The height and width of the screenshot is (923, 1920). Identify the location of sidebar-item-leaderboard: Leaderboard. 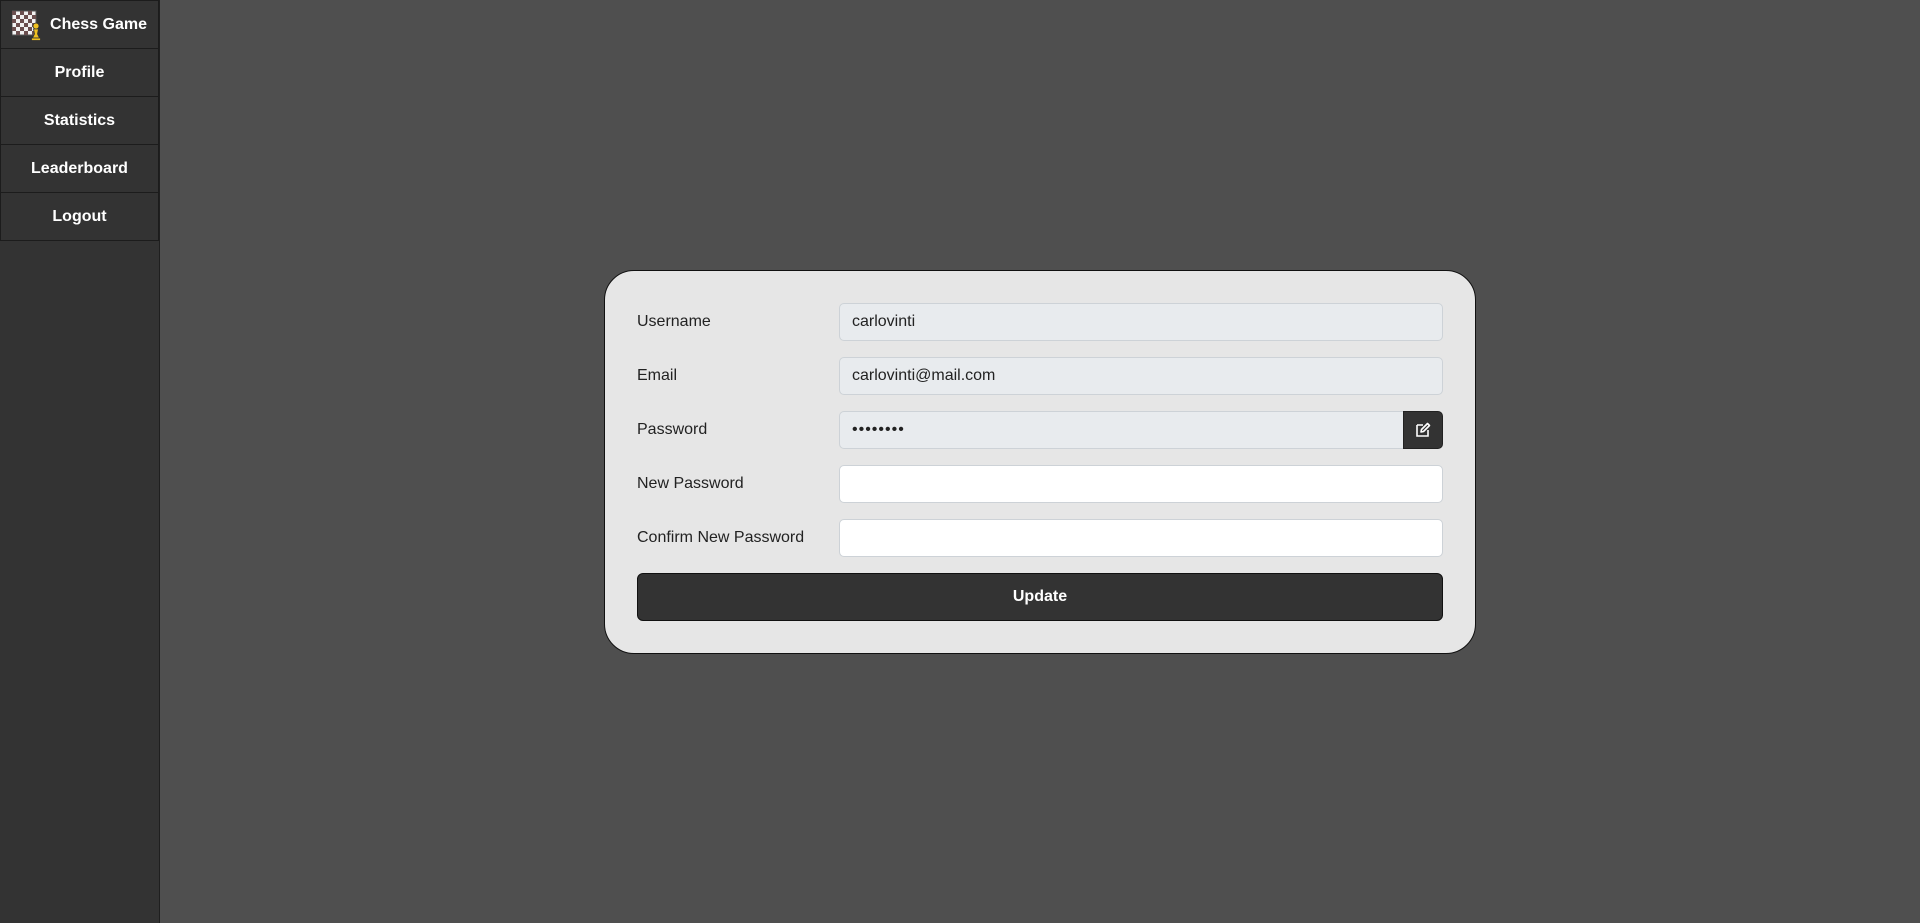
(79, 169).